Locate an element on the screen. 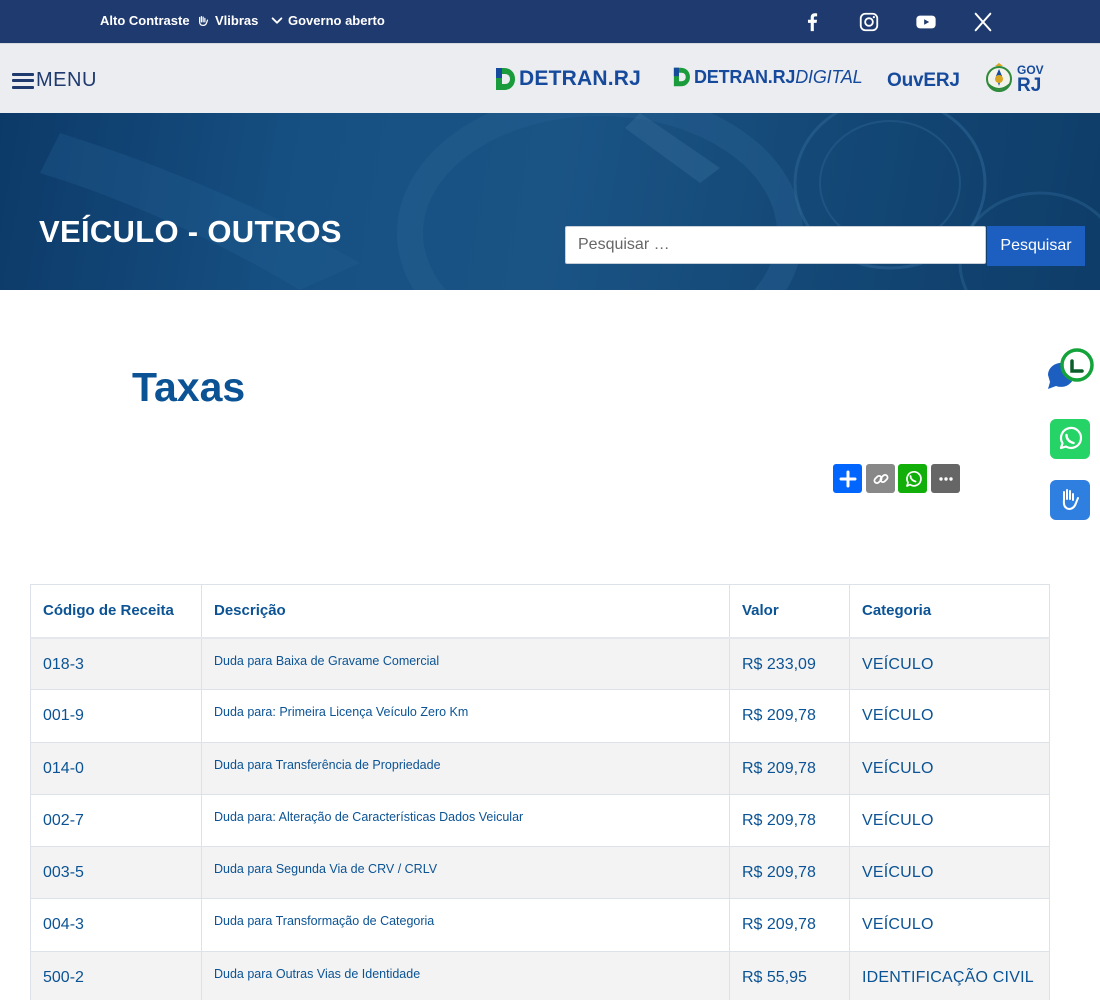 Image resolution: width=1100 pixels, height=1000 pixels. libras-hands-icon is located at coordinates (1070, 499).